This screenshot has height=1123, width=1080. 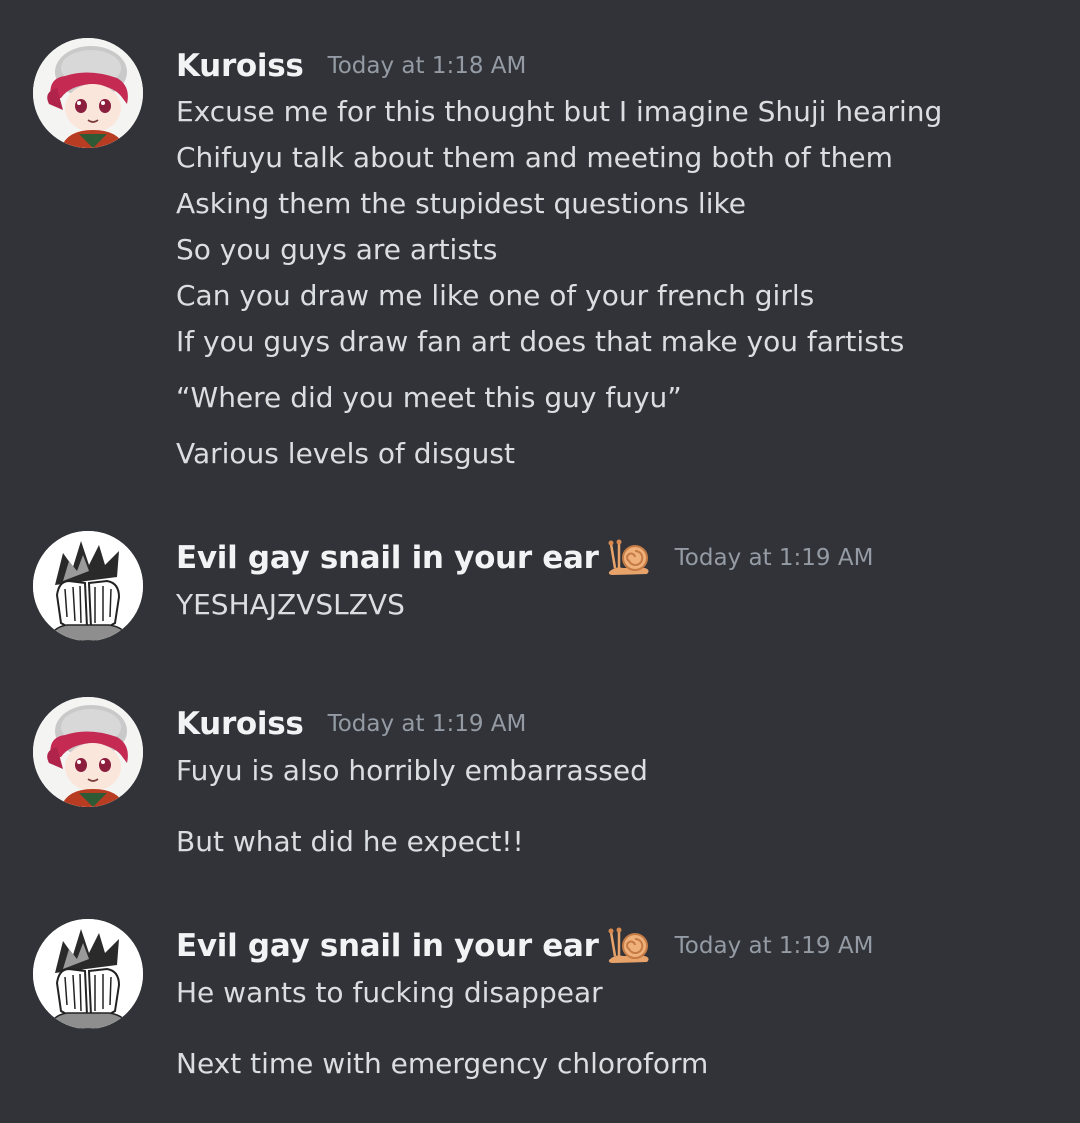 I want to click on message-line: Various levels of disgust, so click(x=345, y=453).